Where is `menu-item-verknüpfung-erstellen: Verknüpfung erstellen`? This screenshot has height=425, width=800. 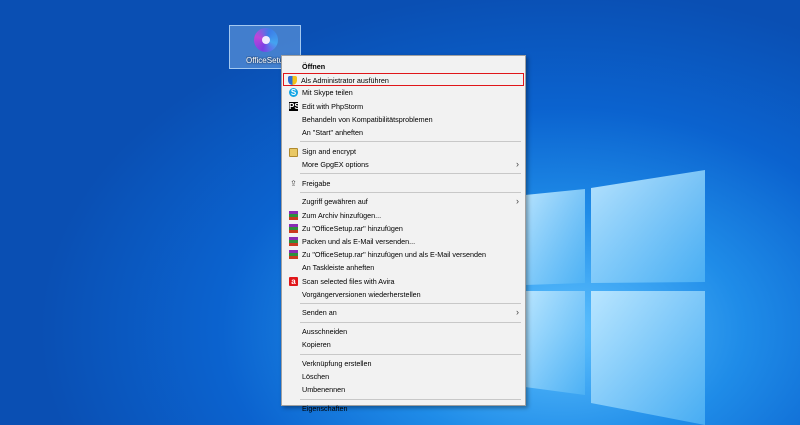 menu-item-verknüpfung-erstellen: Verknüpfung erstellen is located at coordinates (403, 363).